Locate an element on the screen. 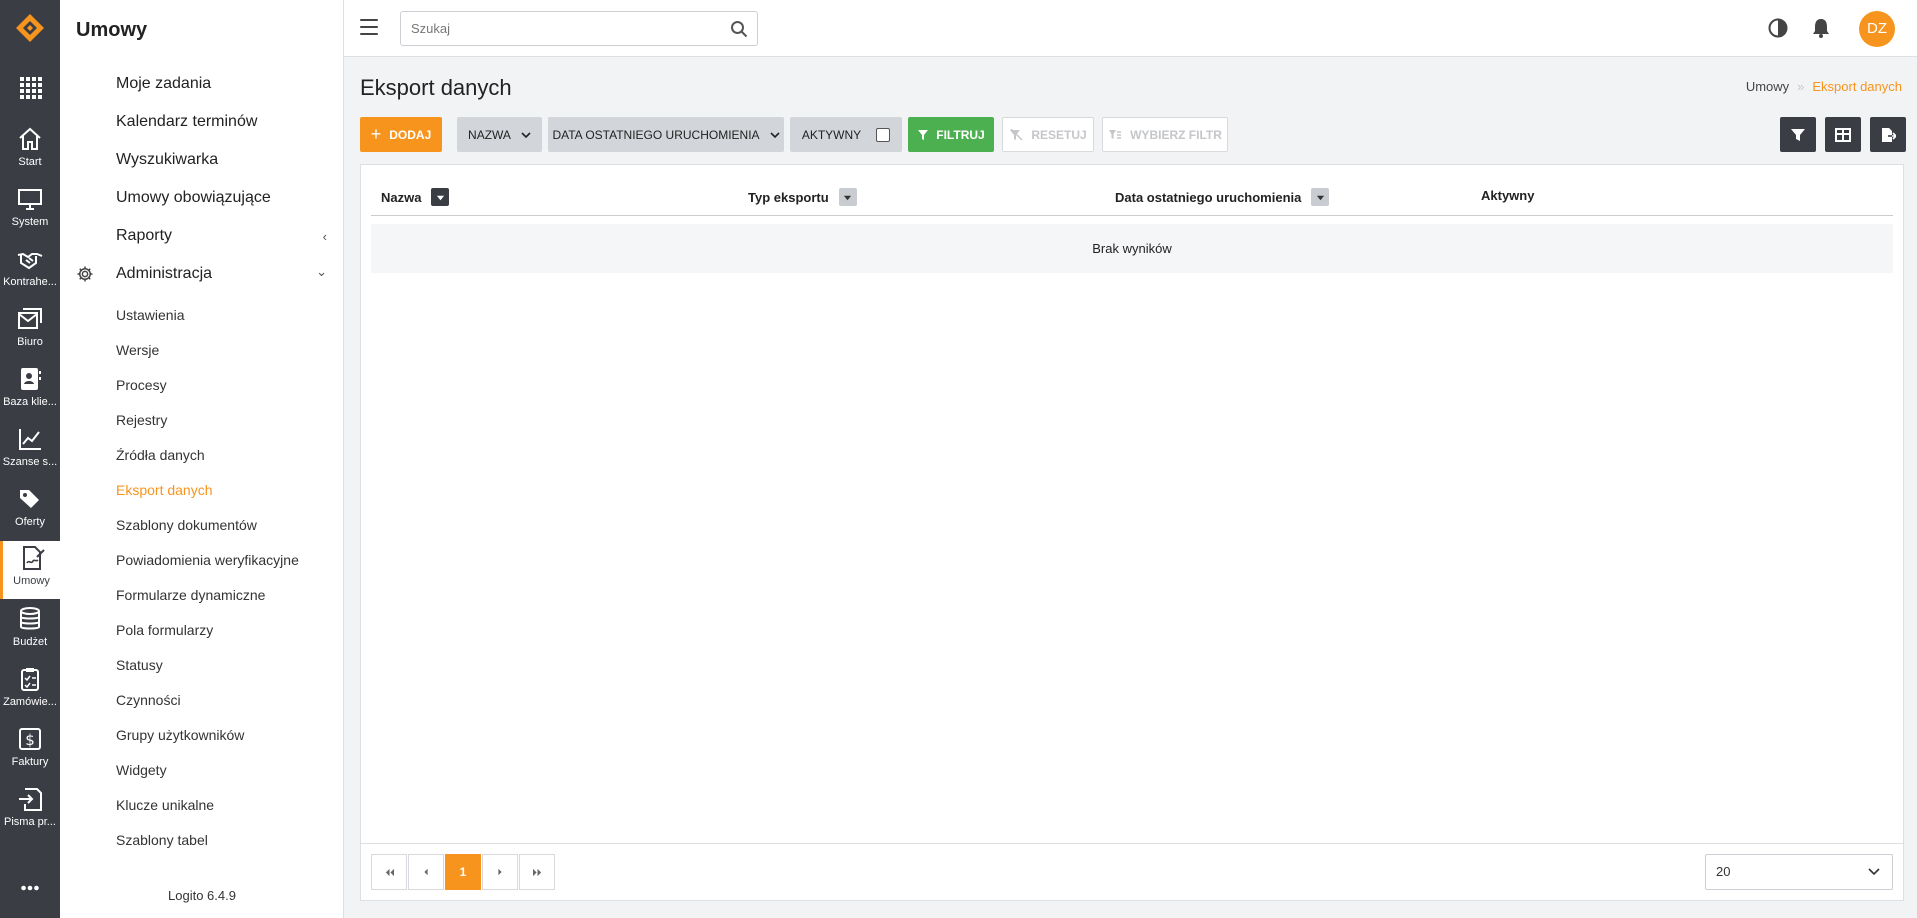 The image size is (1917, 918). choose-filter-button: Wybierz filtr is located at coordinates (1165, 134).